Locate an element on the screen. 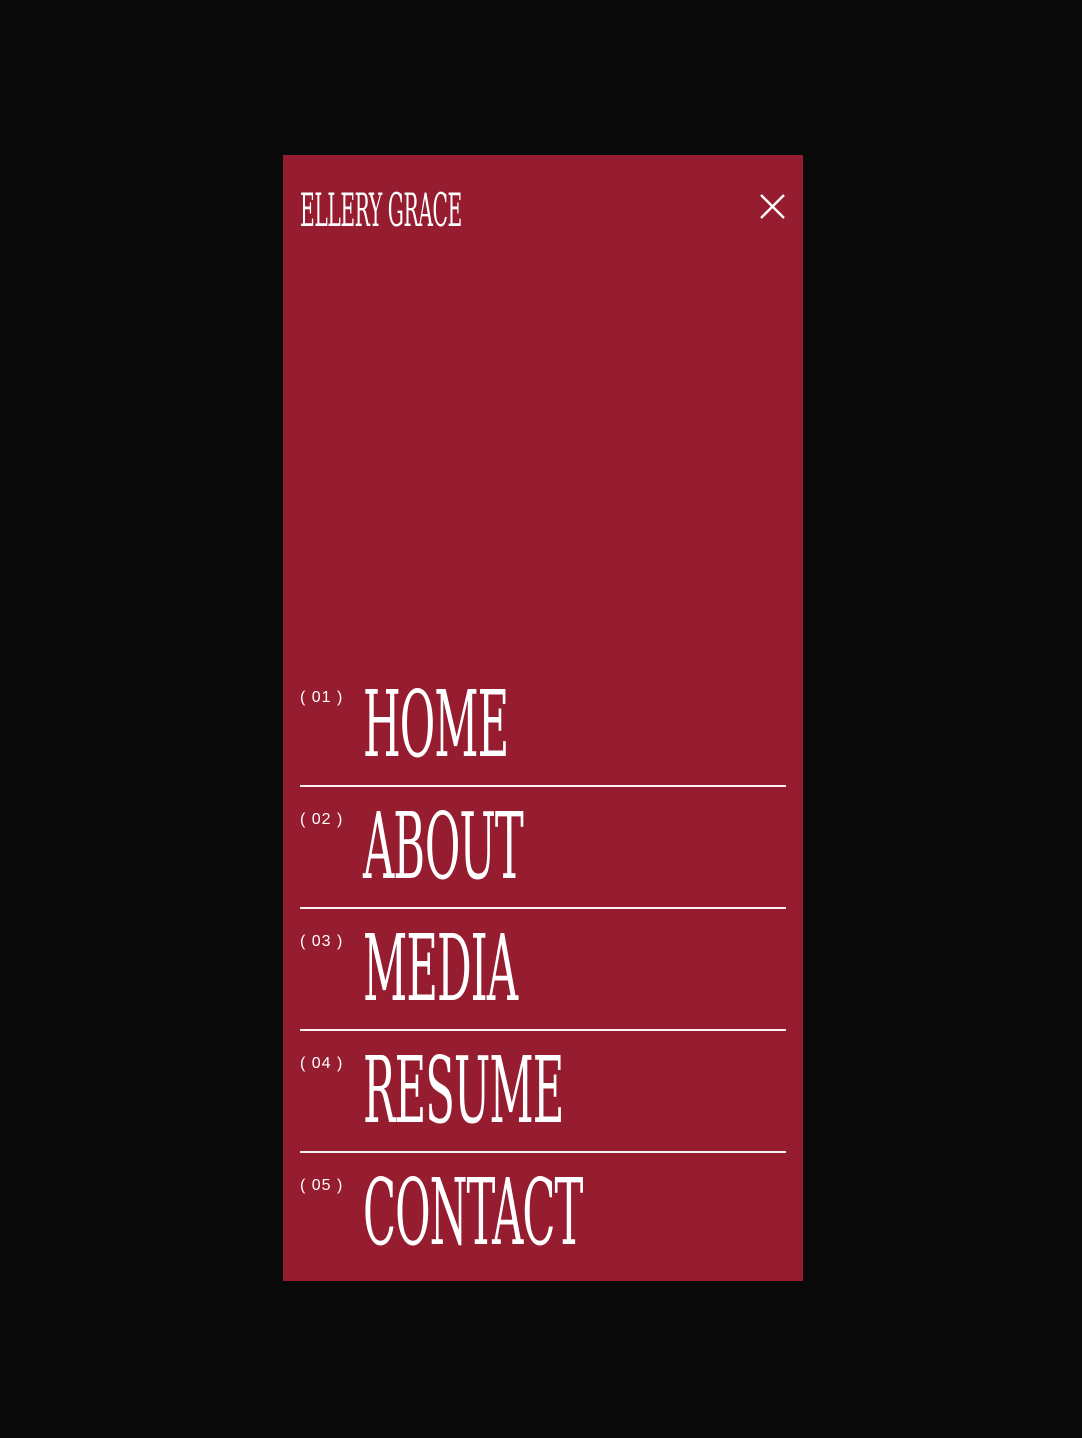 This screenshot has width=1082, height=1438. close-menu-button is located at coordinates (773, 207).